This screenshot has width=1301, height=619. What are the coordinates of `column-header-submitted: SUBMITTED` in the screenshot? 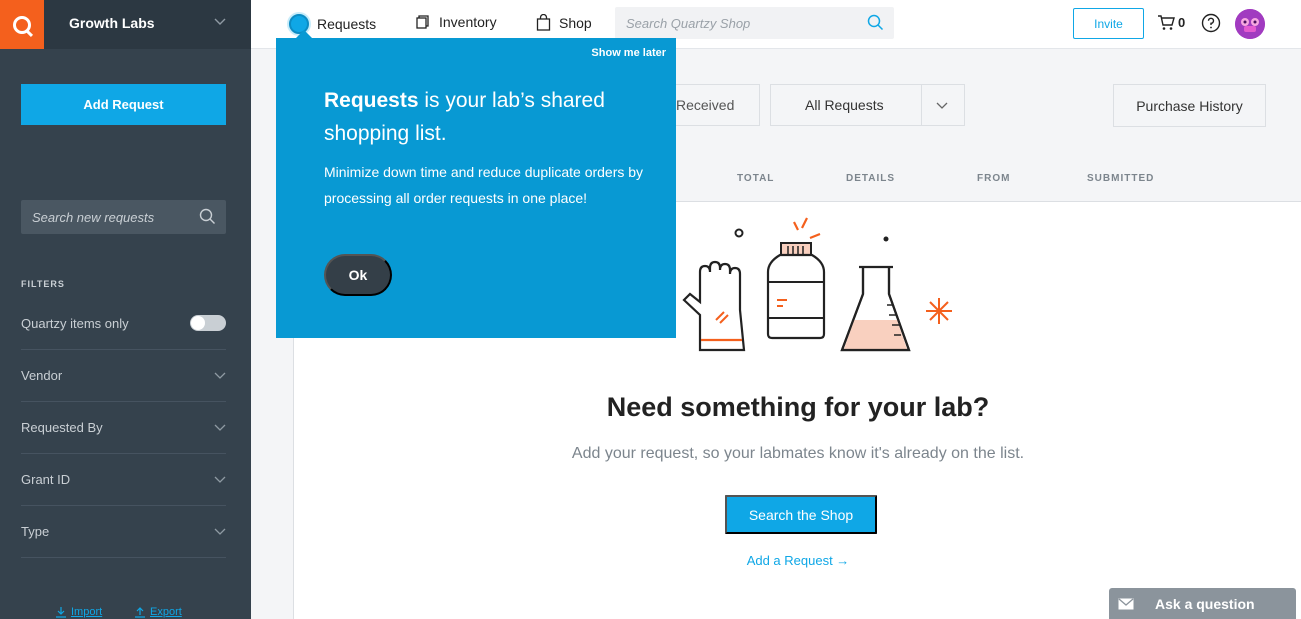 It's located at (1120, 178).